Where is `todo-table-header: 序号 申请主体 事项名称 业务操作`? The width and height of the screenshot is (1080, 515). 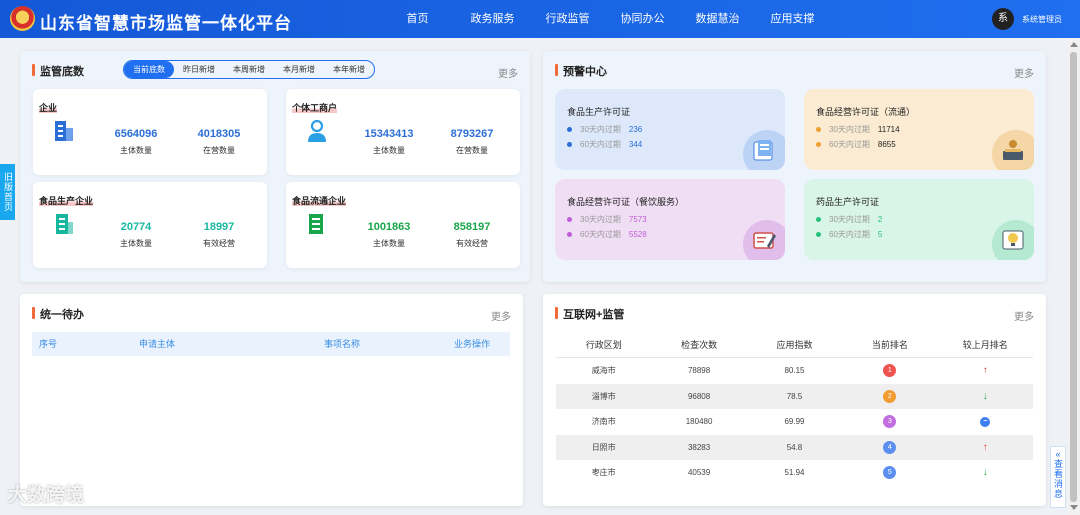
todo-table-header: 序号 申请主体 事项名称 业务操作 is located at coordinates (271, 344).